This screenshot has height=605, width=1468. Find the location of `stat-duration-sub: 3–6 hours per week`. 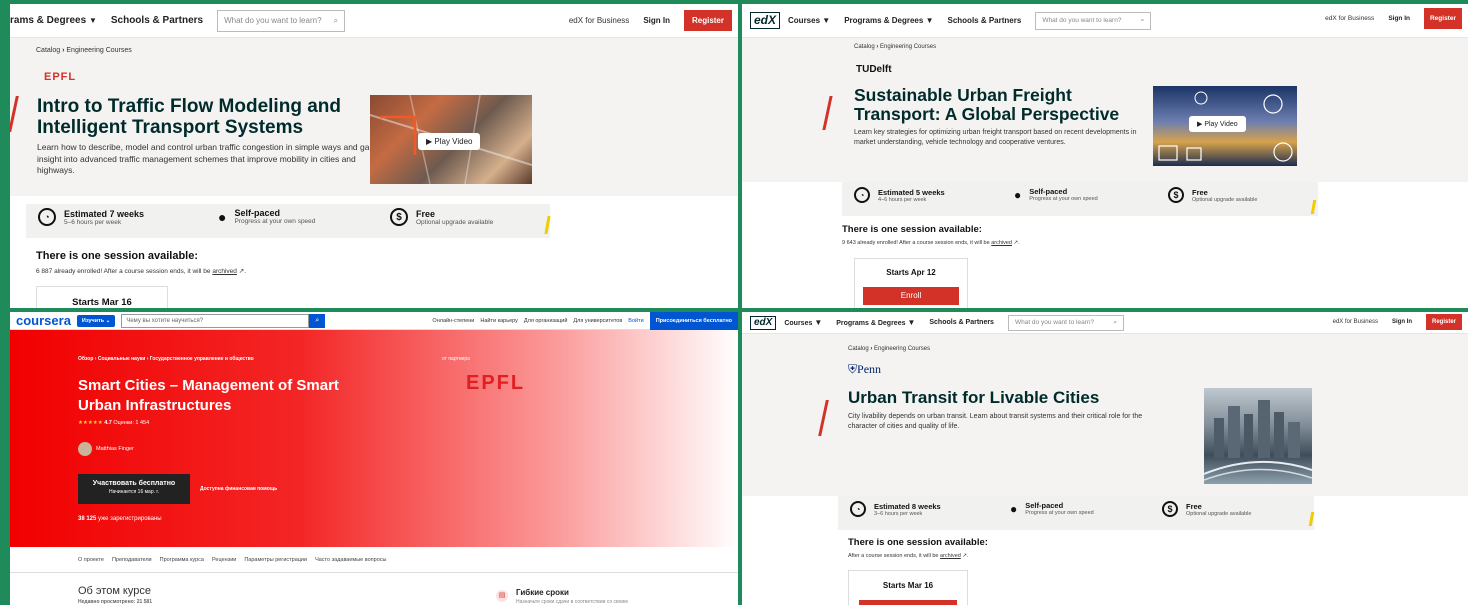

stat-duration-sub: 3–6 hours per week is located at coordinates (898, 513).